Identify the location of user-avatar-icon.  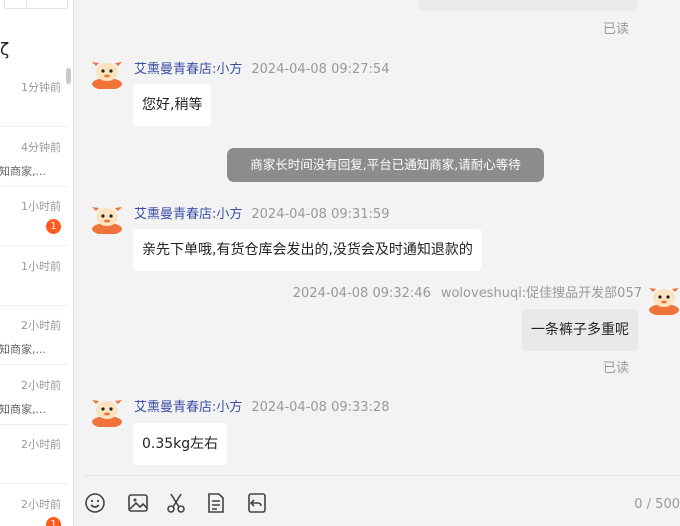
(664, 301).